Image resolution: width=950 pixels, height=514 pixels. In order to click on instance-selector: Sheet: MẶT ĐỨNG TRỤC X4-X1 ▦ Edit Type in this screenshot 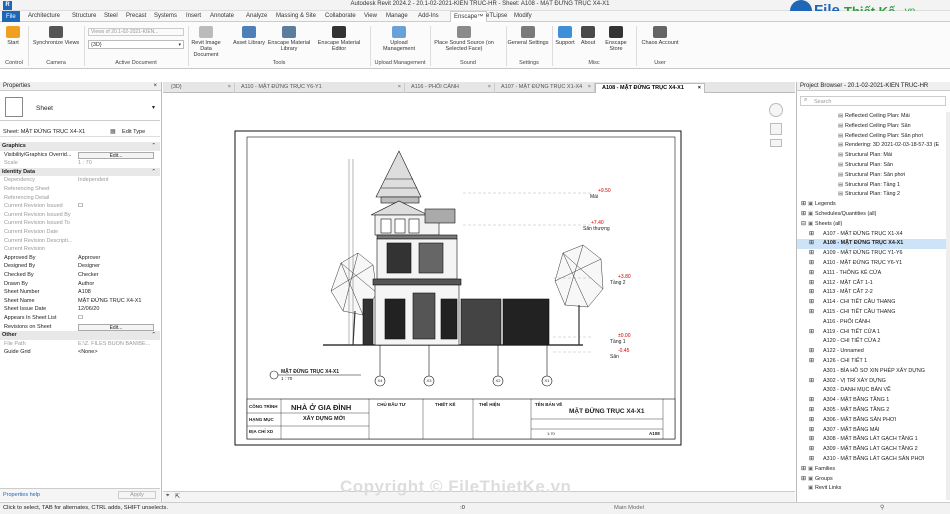, I will do `click(80, 132)`.